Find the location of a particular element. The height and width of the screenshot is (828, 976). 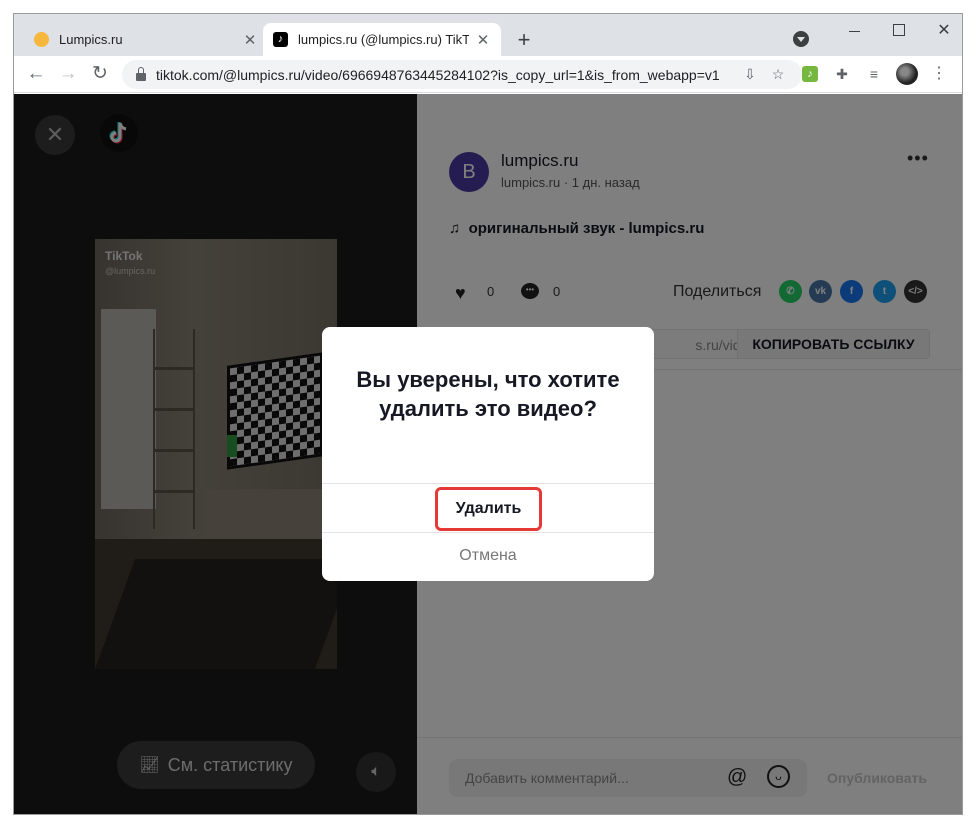

music-extension-icon: ♪ is located at coordinates (810, 74).